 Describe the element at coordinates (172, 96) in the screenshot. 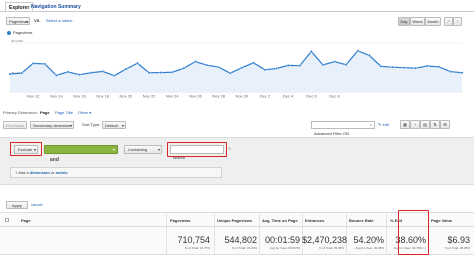

I see `x-tick-label: Nov 24` at that location.